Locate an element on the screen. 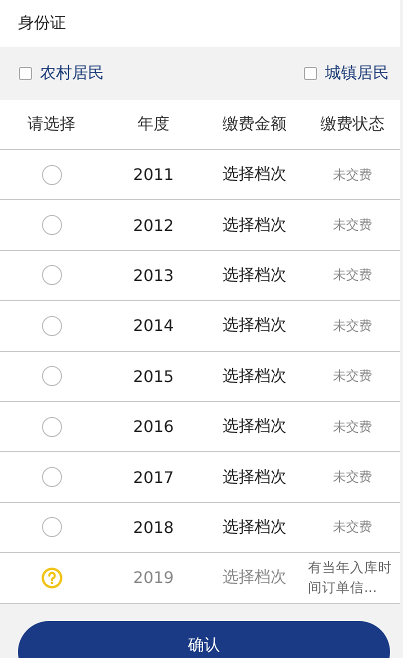 Image resolution: width=403 pixels, height=658 pixels. year-cell: 2019 is located at coordinates (153, 578).